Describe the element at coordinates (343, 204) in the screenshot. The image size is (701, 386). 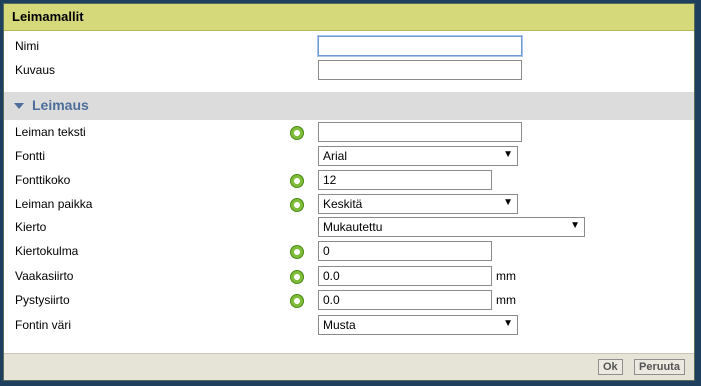
I see `stamp-position-selected: Keskitä` at that location.